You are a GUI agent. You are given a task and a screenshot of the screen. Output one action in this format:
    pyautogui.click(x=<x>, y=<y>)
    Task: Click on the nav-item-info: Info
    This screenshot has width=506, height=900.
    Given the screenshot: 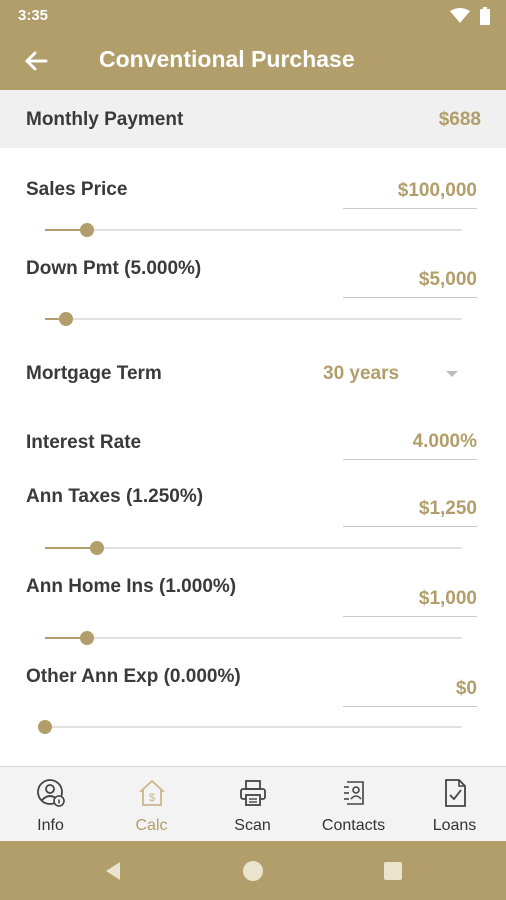 What is the action you would take?
    pyautogui.click(x=50, y=804)
    